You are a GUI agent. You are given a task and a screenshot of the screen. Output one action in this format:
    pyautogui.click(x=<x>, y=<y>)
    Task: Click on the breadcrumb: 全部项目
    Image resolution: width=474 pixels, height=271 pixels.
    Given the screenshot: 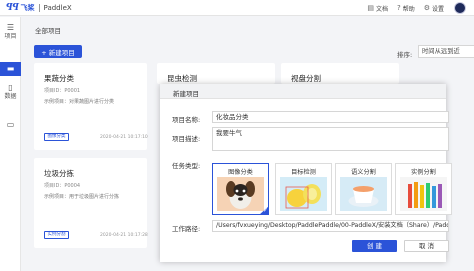 What is the action you would take?
    pyautogui.click(x=48, y=31)
    